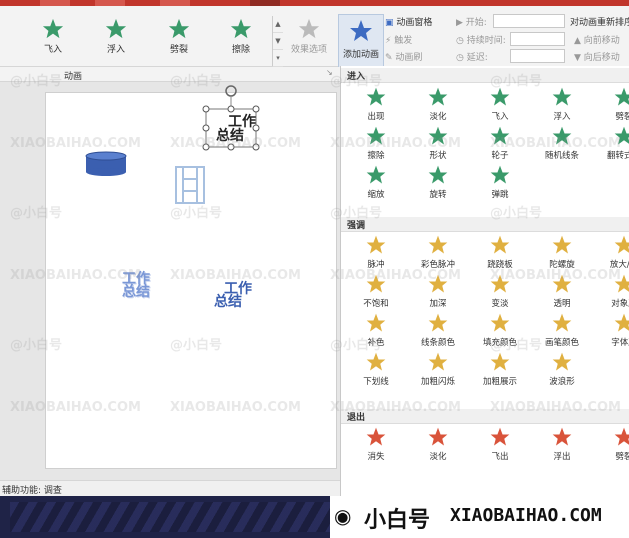 This screenshot has height=538, width=629. I want to click on wallpaper-pattern, so click(170, 517).